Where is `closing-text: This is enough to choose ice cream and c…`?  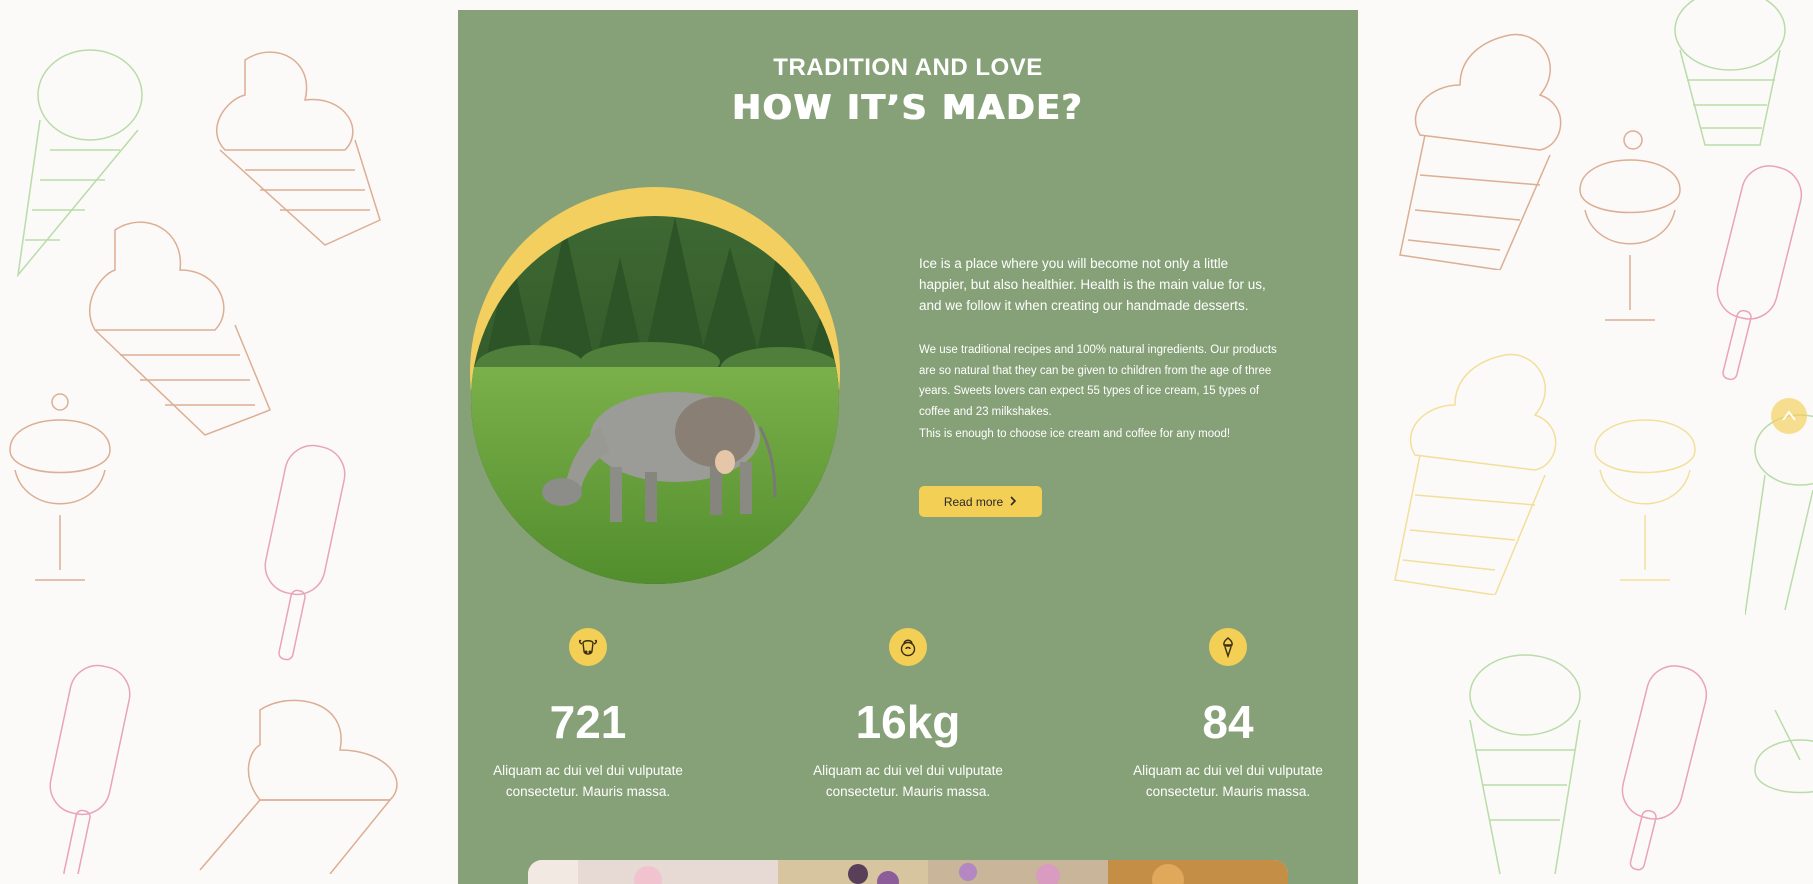
closing-text: This is enough to choose ice cream and c… is located at coordinates (1075, 434).